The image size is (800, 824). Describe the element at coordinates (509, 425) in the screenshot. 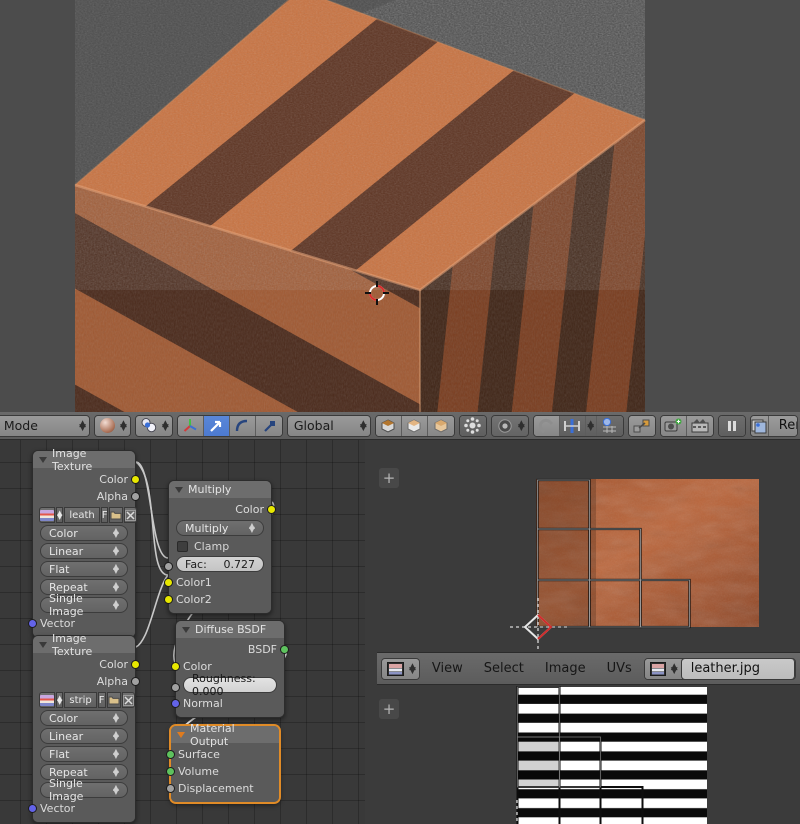

I see `pivot-point-selector: ▲ ▼` at that location.